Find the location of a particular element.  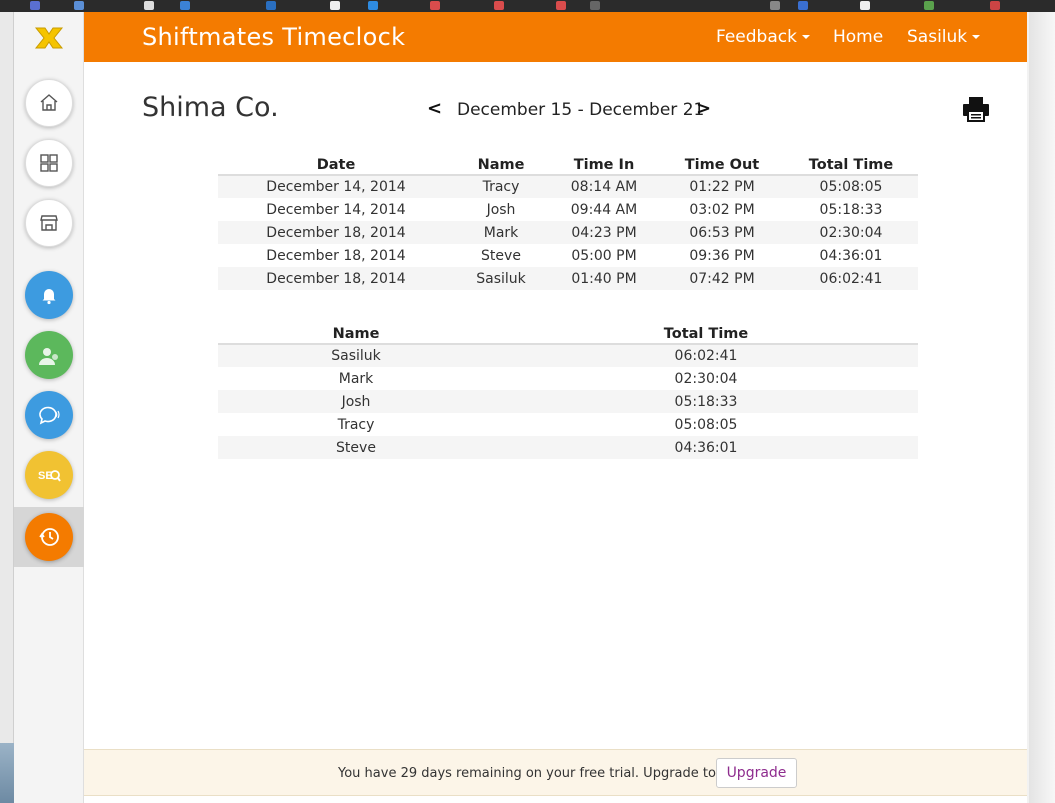

dashboard-icon is located at coordinates (49, 163).